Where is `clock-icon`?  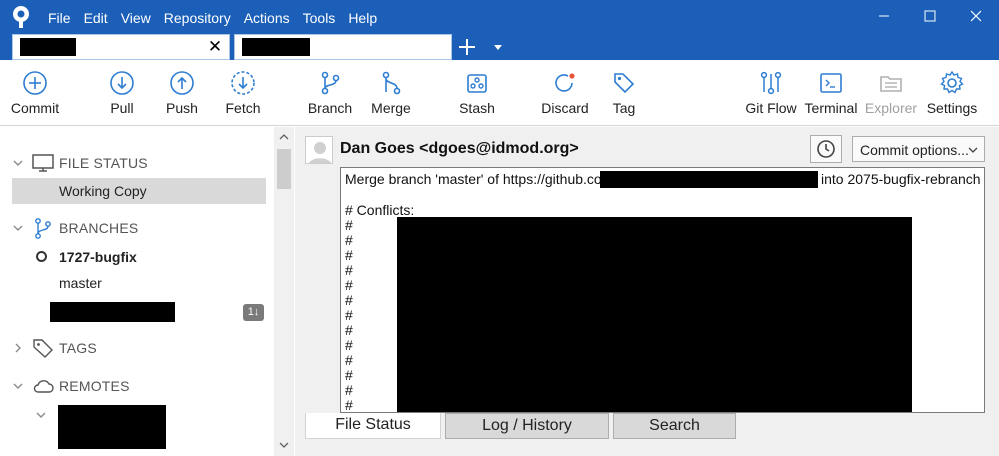
clock-icon is located at coordinates (826, 149).